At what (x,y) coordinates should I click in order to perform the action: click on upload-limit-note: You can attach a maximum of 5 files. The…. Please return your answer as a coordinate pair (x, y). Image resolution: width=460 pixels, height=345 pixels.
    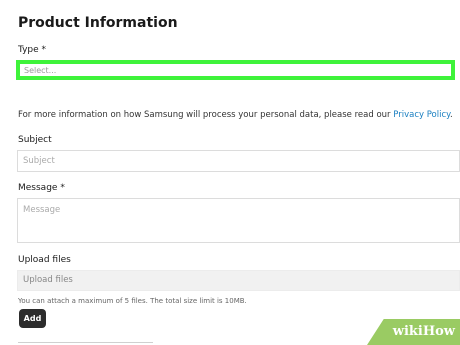
    Looking at the image, I should click on (132, 301).